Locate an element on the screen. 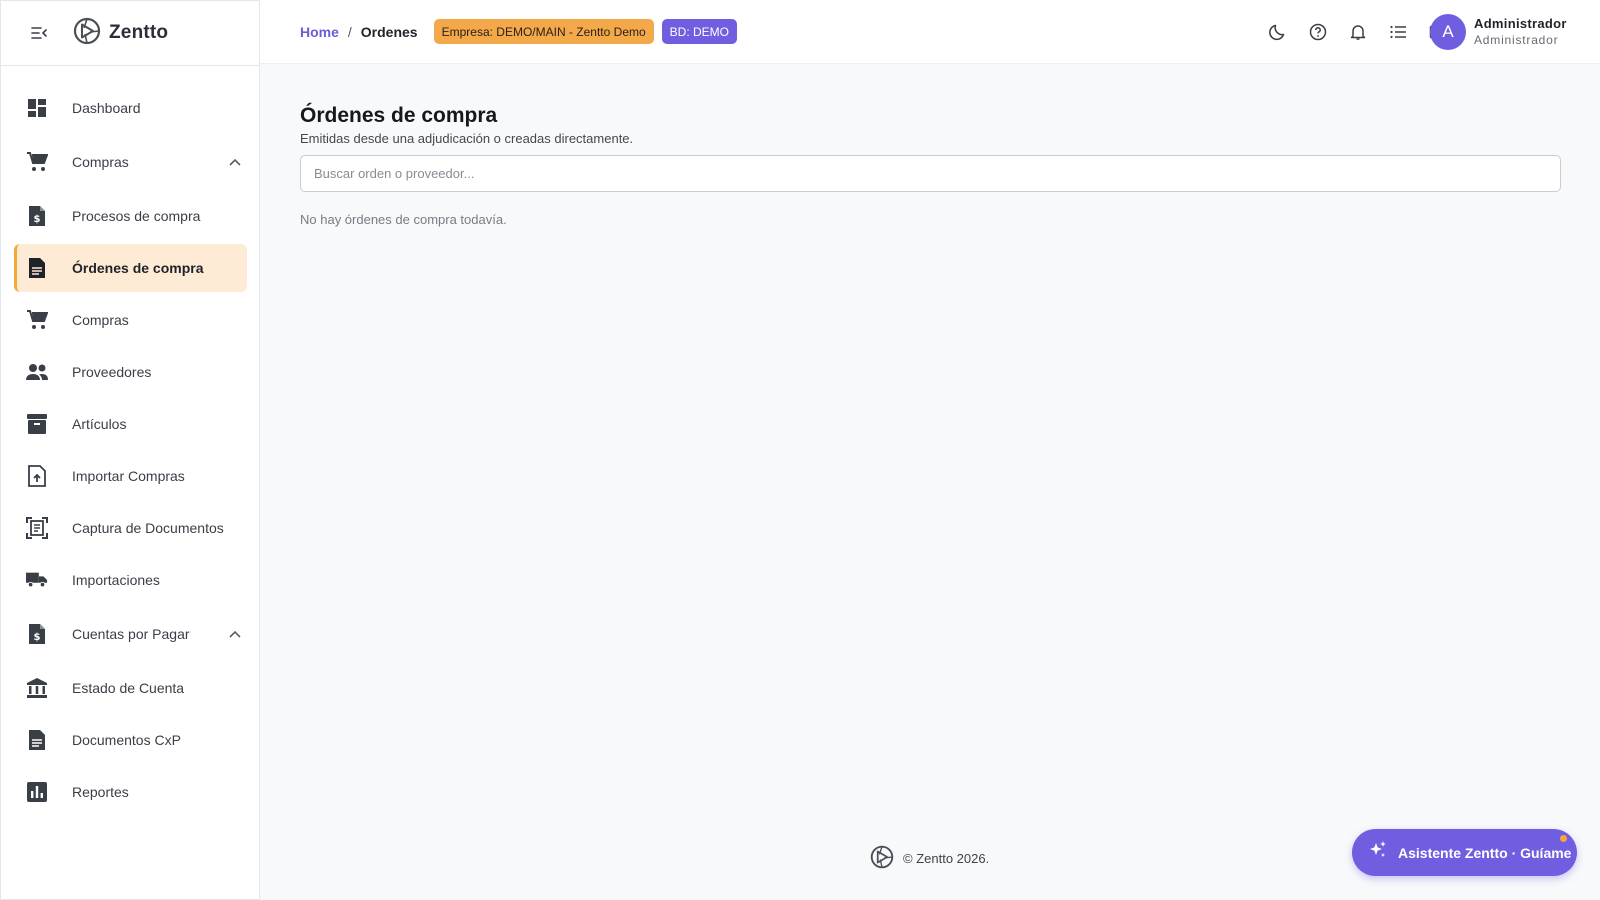 This screenshot has width=1600, height=900. sidebar-item-captura-de-documentos: Captura de Documentos is located at coordinates (130, 528).